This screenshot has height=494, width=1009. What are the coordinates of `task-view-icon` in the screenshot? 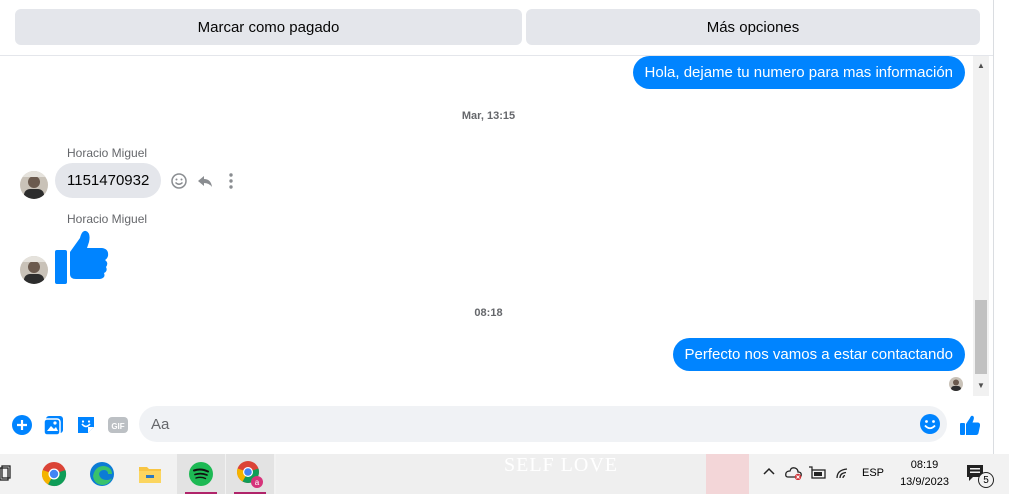 It's located at (6, 474).